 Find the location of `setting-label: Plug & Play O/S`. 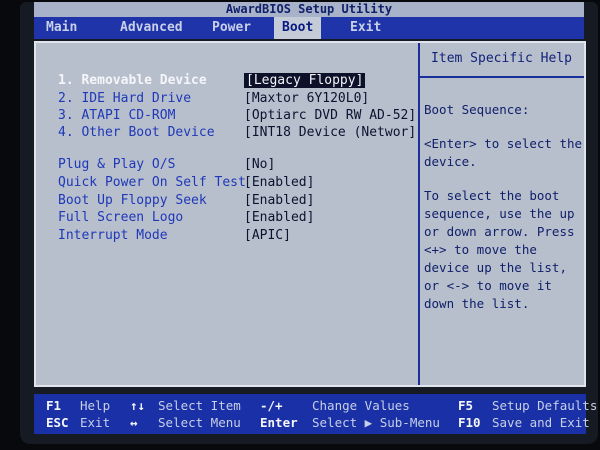

setting-label: Plug & Play O/S is located at coordinates (117, 164).